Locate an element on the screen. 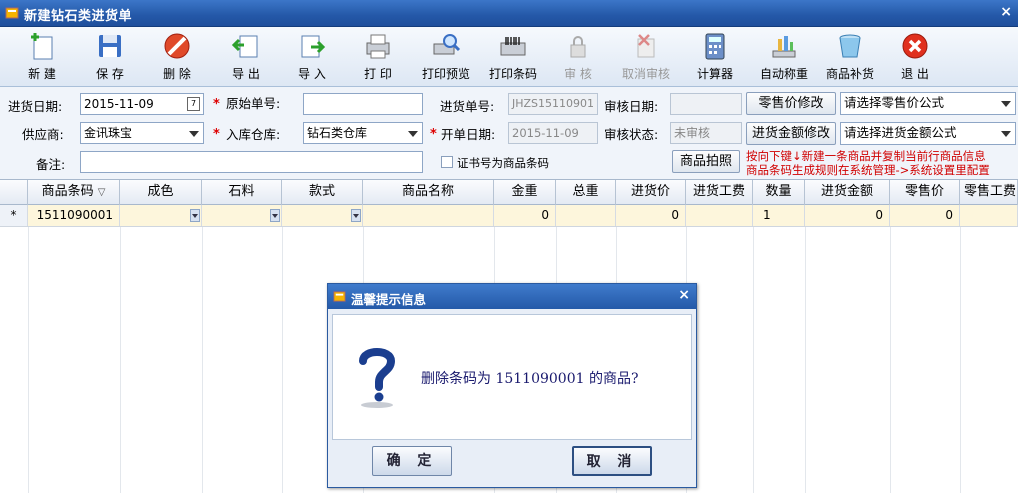  retail-price-cell: 0 is located at coordinates (925, 215).